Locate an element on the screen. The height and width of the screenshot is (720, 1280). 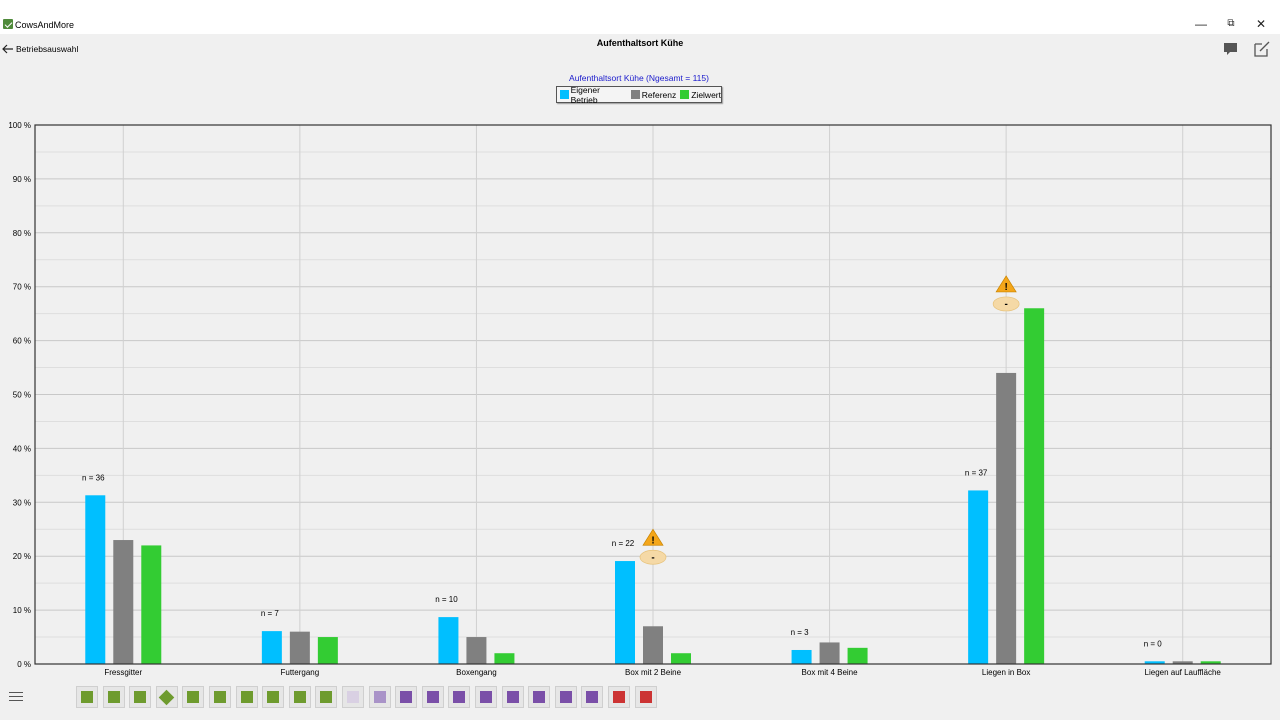
legend-item-zielwert: Zielwert is located at coordinates (700, 95).